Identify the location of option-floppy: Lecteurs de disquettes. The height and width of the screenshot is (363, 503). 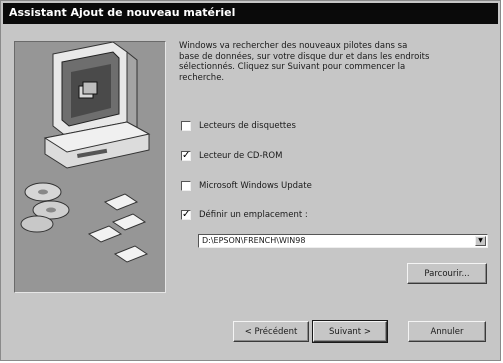
(238, 125).